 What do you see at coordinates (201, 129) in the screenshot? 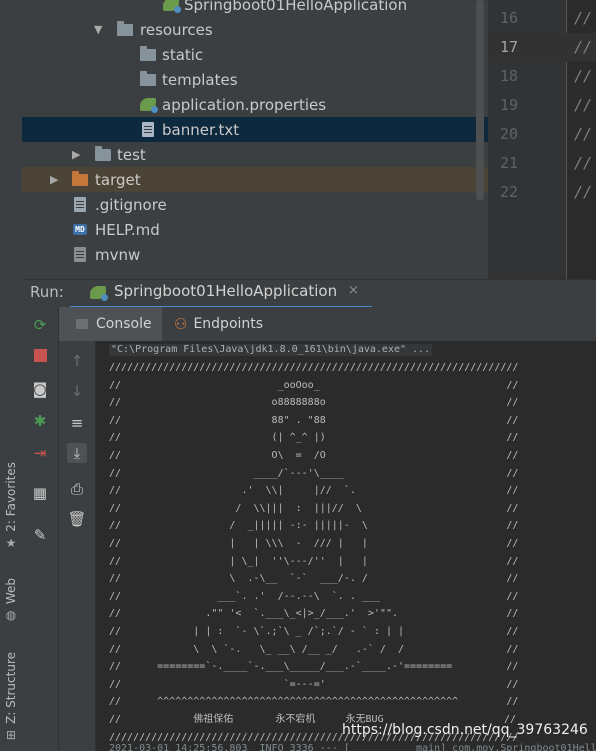
I see `tree-item-label: banner.txt` at bounding box center [201, 129].